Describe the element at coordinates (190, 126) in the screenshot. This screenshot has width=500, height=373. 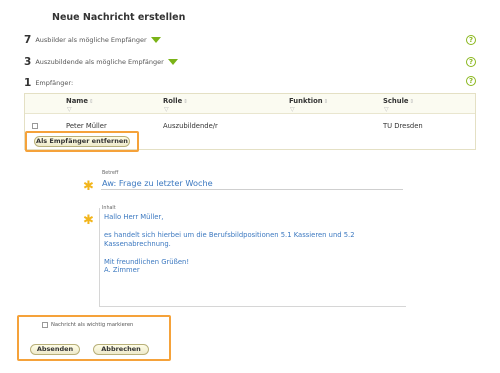
I see `cell-rolle: Auszubildende/r` at that location.